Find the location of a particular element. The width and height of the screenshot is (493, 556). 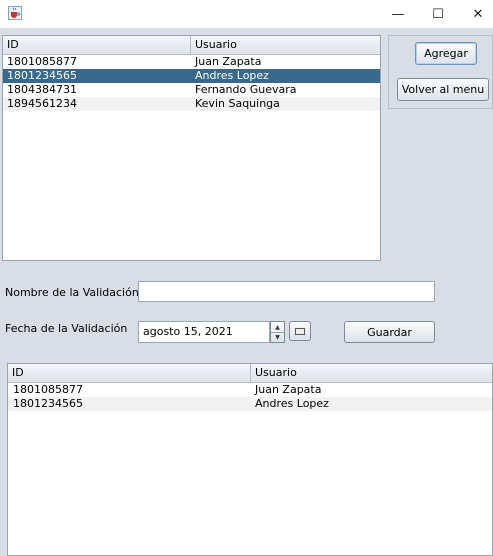

validation-table-header: ID Usuario is located at coordinates (250, 373).